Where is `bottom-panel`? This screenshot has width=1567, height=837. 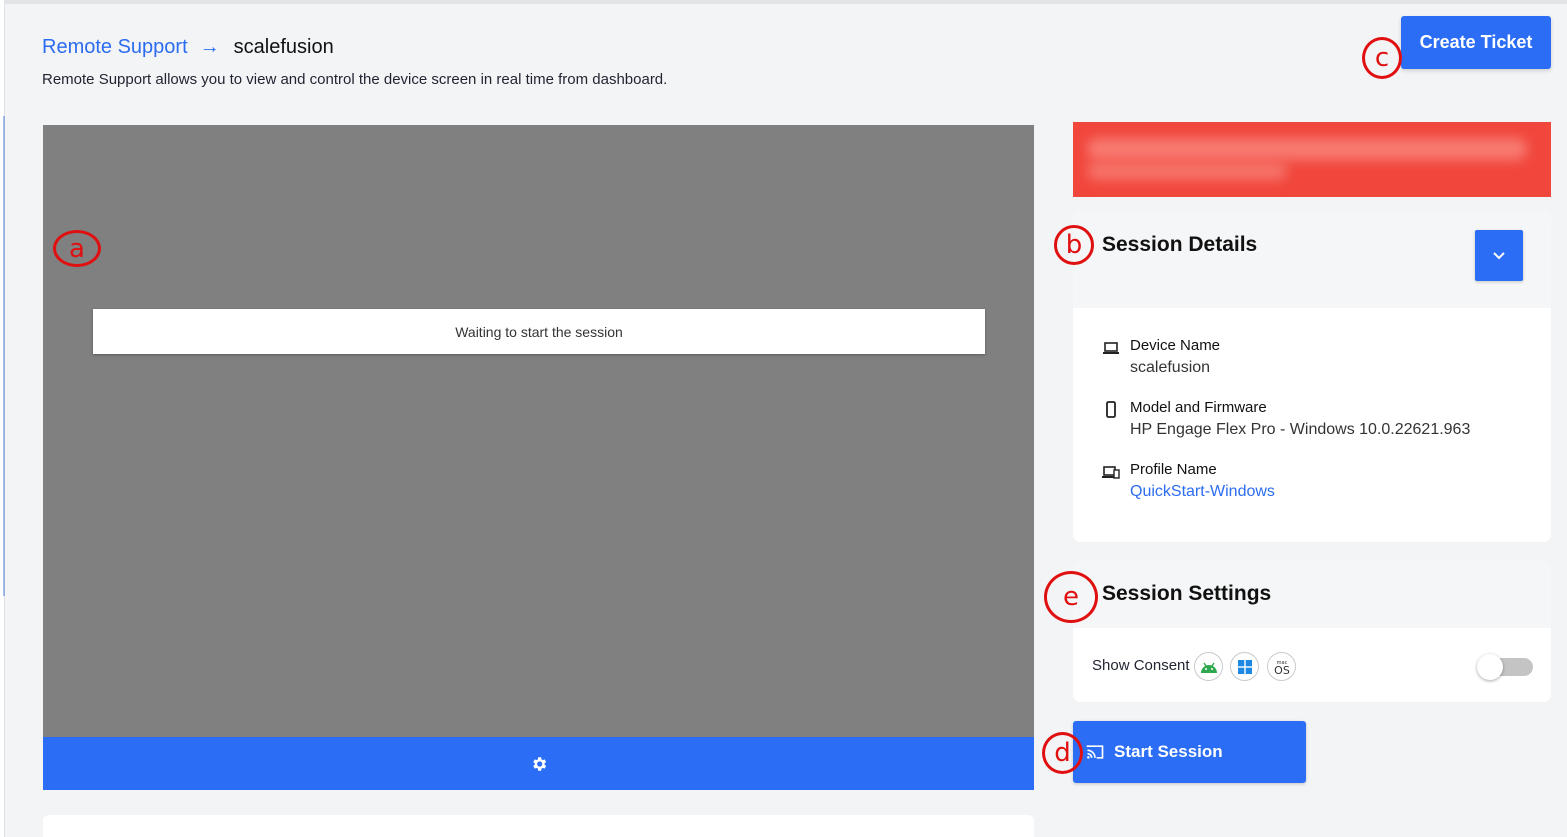 bottom-panel is located at coordinates (538, 826).